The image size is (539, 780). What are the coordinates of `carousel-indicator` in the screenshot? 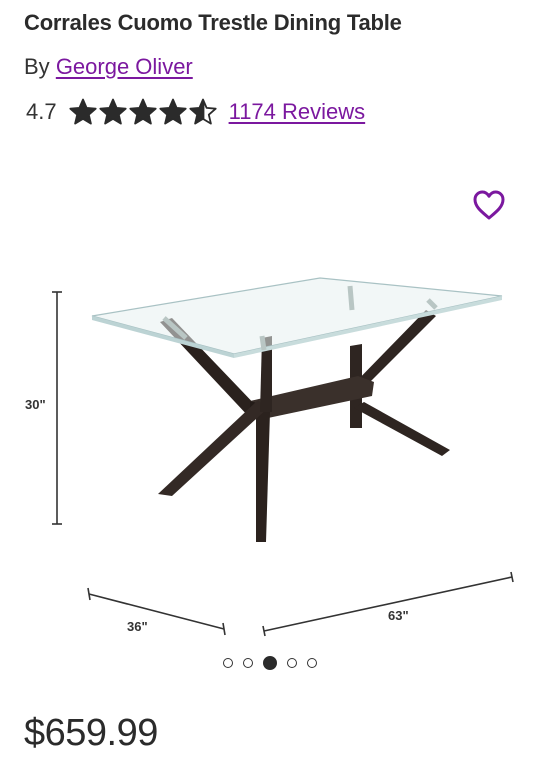 It's located at (269, 663).